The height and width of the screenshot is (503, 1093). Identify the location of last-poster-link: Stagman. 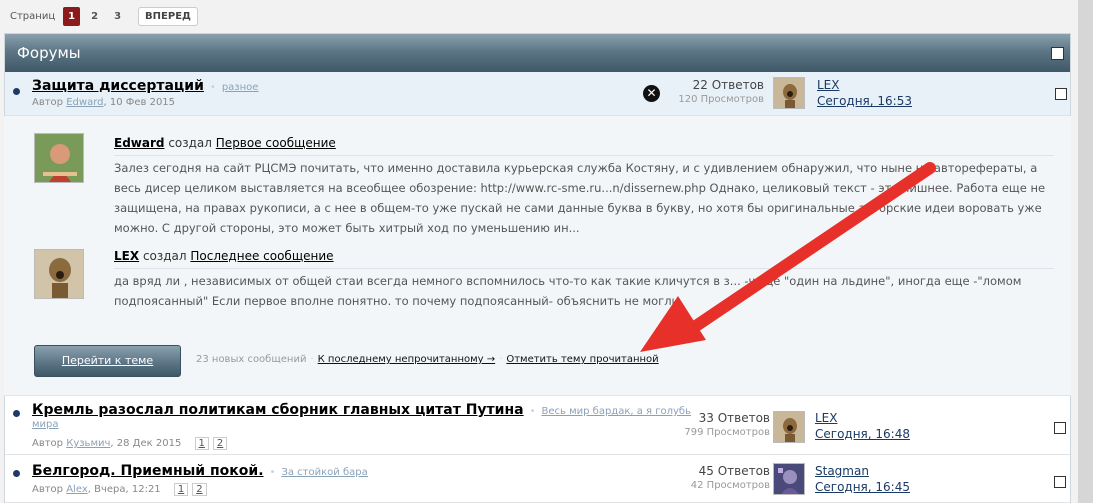
(862, 471).